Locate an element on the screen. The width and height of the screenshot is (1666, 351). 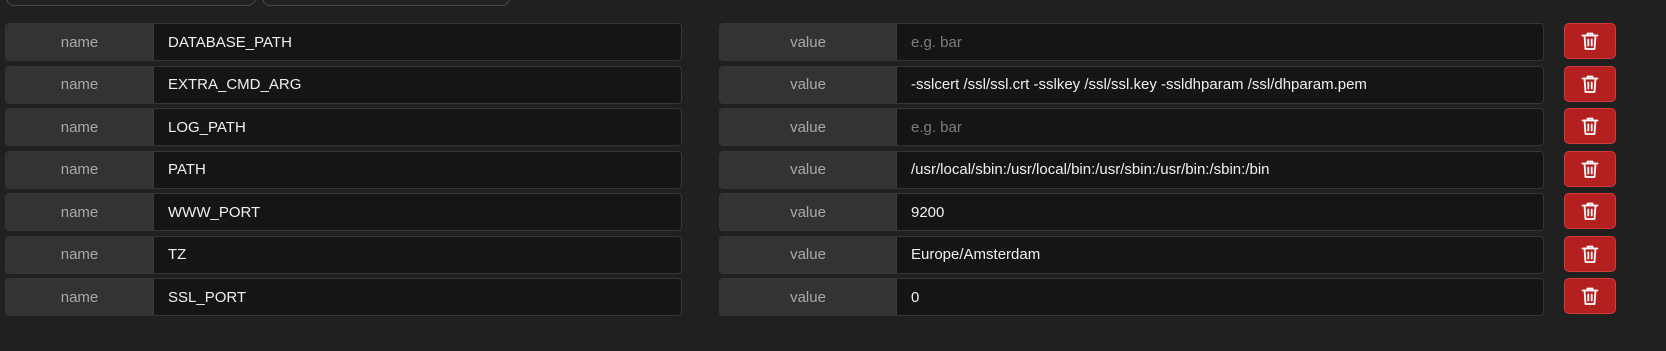
top-button-right is located at coordinates (386, 3).